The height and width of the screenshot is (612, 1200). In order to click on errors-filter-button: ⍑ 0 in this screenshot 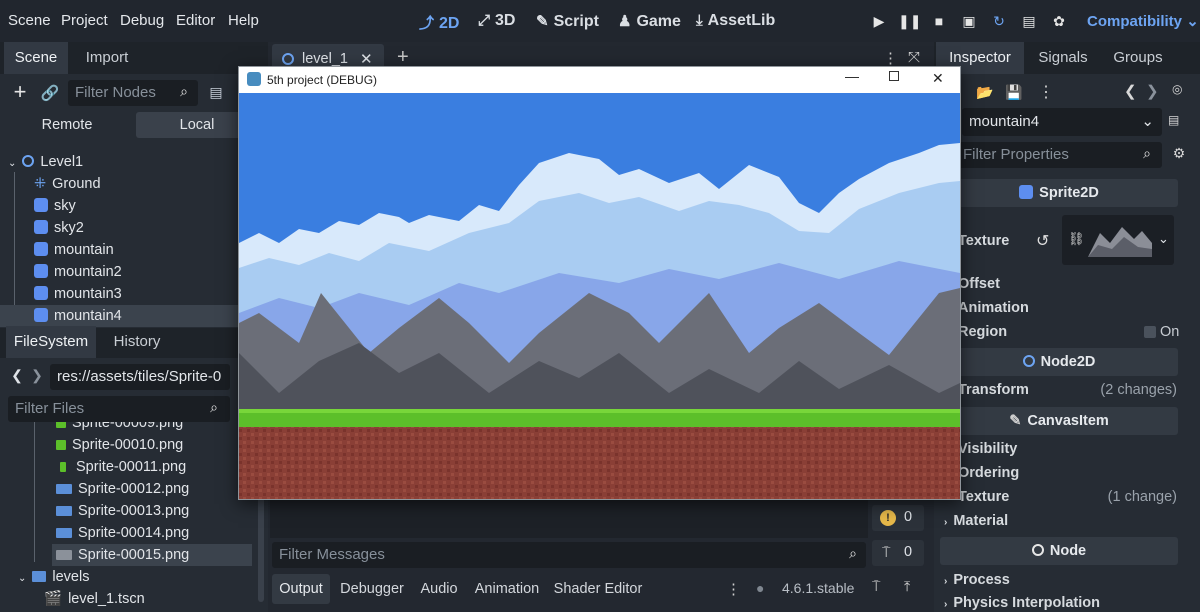, I will do `click(898, 553)`.